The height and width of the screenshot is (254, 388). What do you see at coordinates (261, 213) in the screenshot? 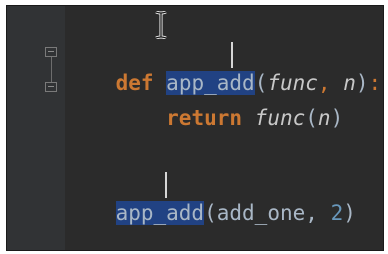
I see `arg-add-one: add_one` at bounding box center [261, 213].